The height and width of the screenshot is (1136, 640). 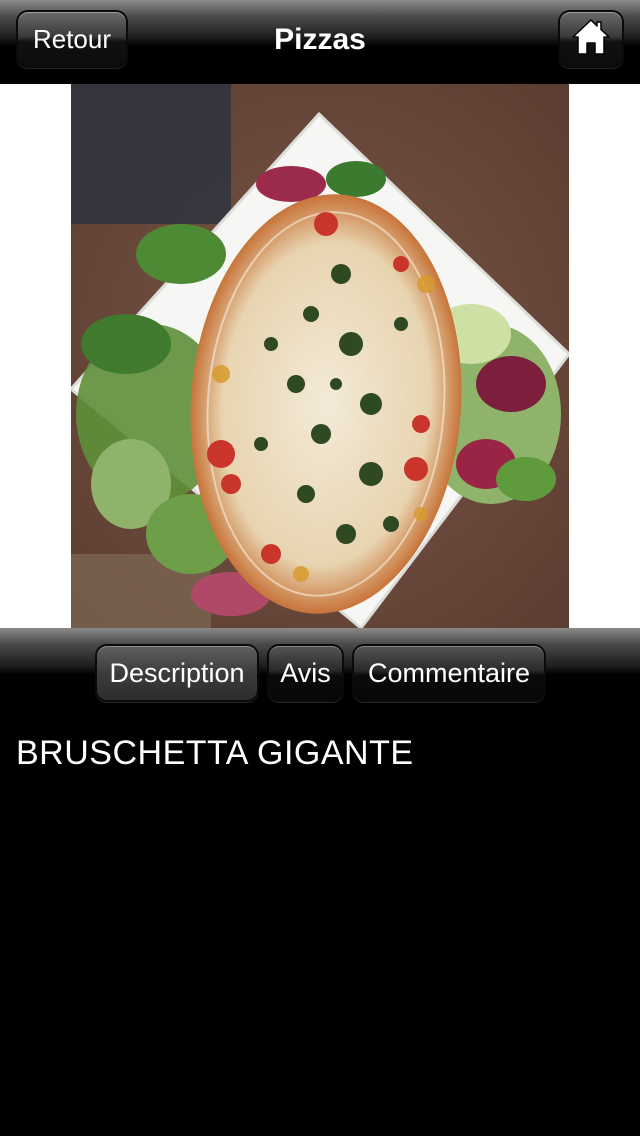 I want to click on page-title: Pizzas, so click(x=320, y=39).